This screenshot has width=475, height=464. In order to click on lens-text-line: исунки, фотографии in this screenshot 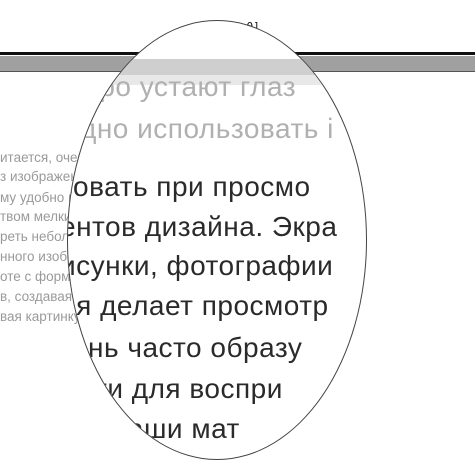, I will do `click(200, 265)`.